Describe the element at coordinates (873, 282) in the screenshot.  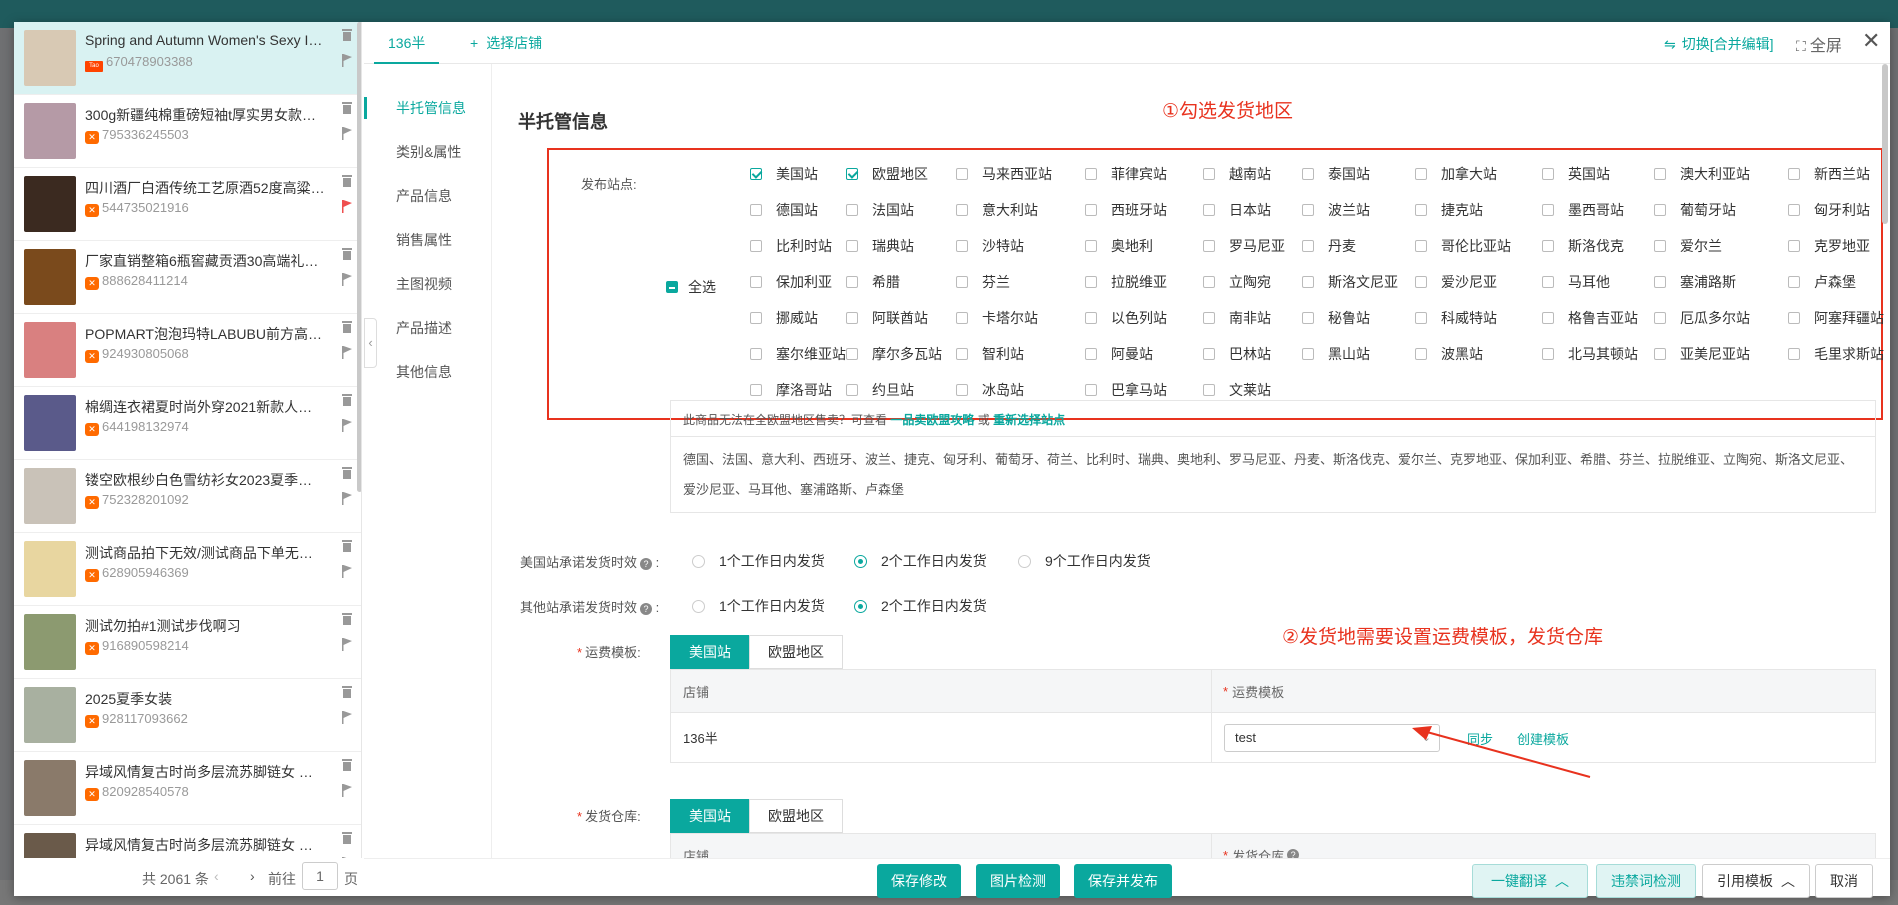
I see `site-checkbox: 希腊` at that location.